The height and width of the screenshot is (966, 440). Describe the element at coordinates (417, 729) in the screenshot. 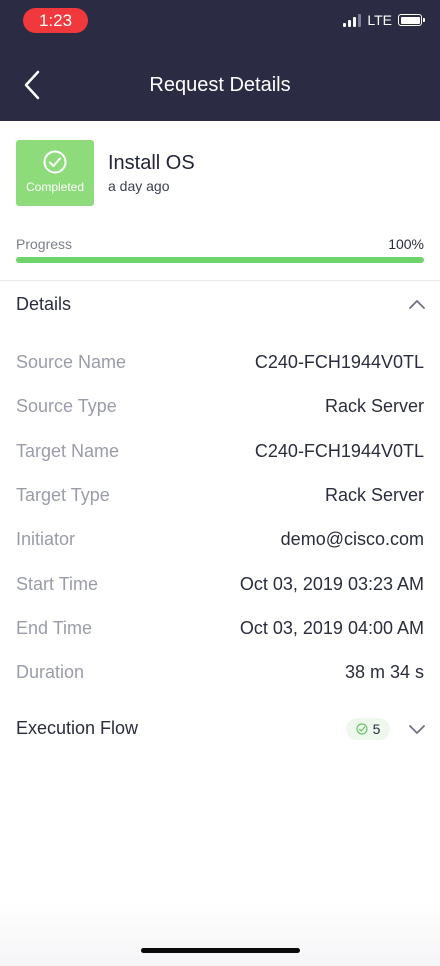

I see `chevron-down-icon` at that location.